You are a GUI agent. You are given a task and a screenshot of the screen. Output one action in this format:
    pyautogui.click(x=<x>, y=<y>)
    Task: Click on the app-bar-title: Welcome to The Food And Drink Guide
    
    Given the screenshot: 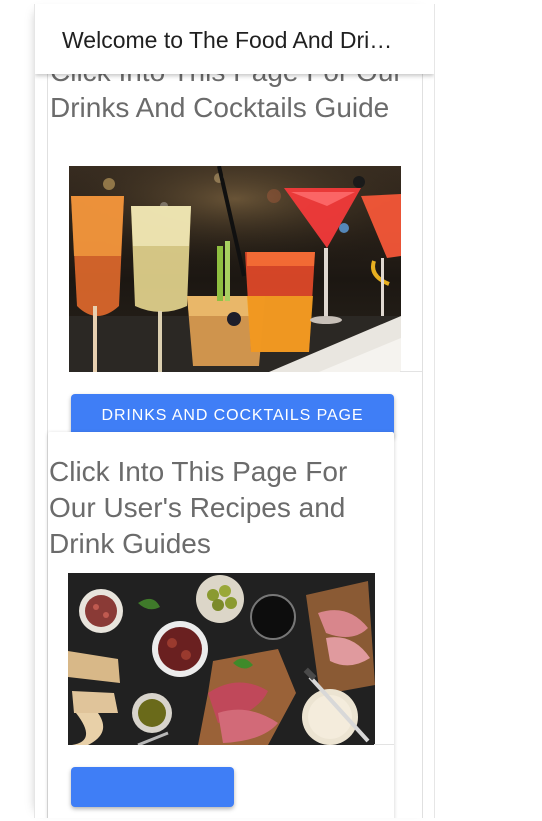 What is the action you would take?
    pyautogui.click(x=232, y=40)
    